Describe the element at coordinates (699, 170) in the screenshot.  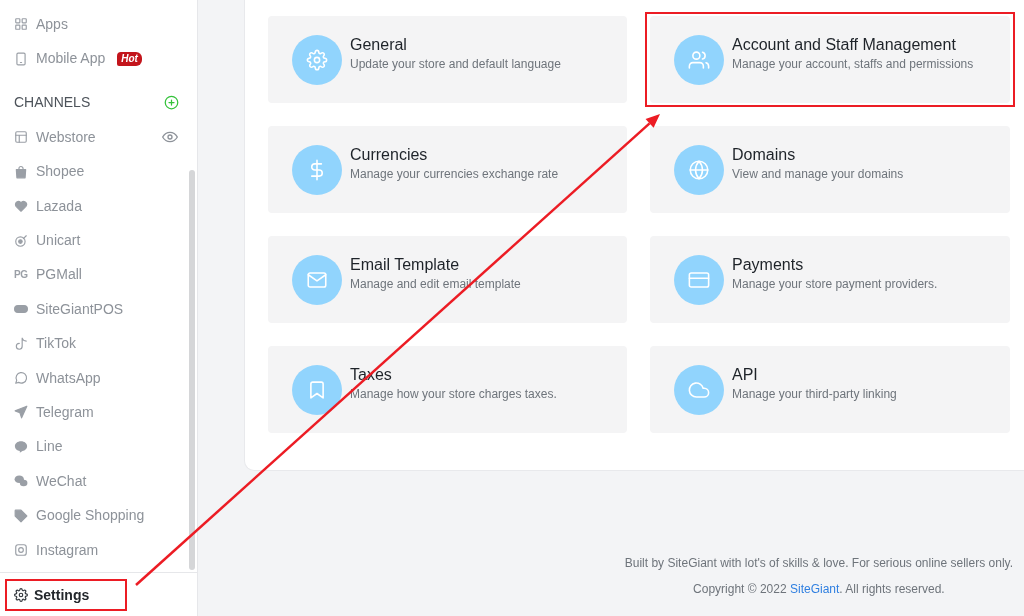
I see `globe-icon` at that location.